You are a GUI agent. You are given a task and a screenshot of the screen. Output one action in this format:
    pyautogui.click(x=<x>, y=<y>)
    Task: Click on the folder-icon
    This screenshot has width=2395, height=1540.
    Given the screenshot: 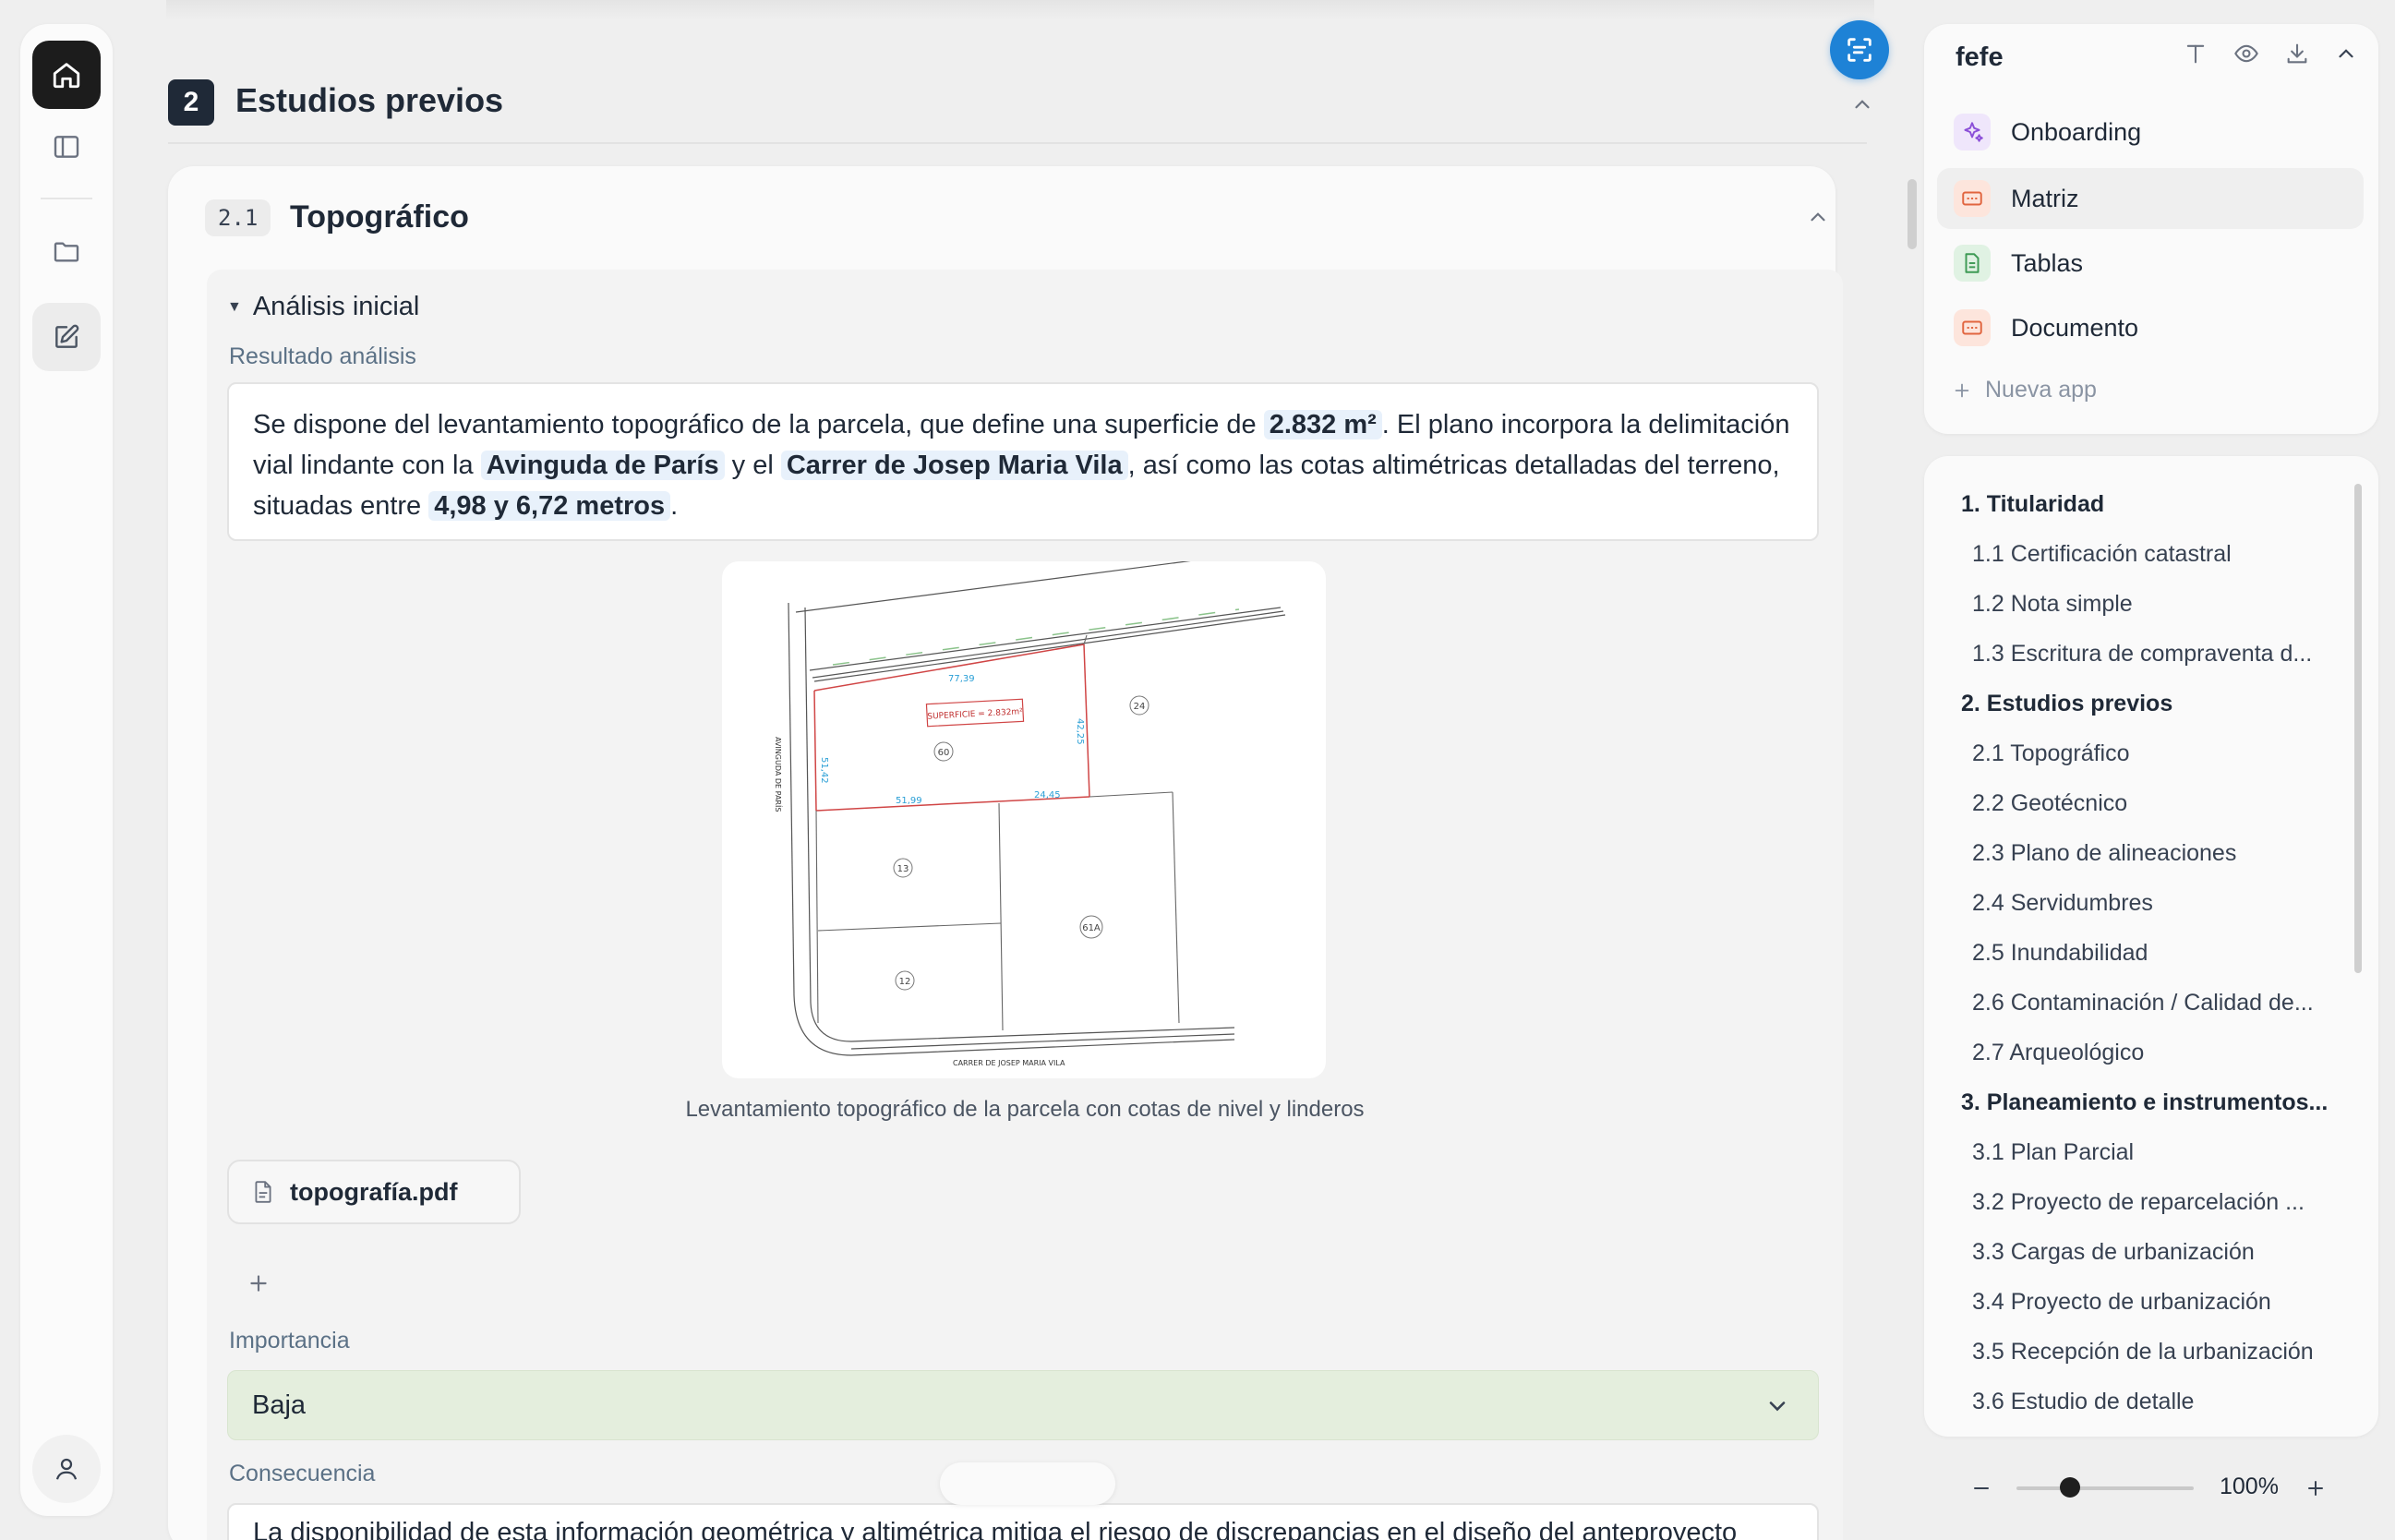 What is the action you would take?
    pyautogui.click(x=66, y=252)
    